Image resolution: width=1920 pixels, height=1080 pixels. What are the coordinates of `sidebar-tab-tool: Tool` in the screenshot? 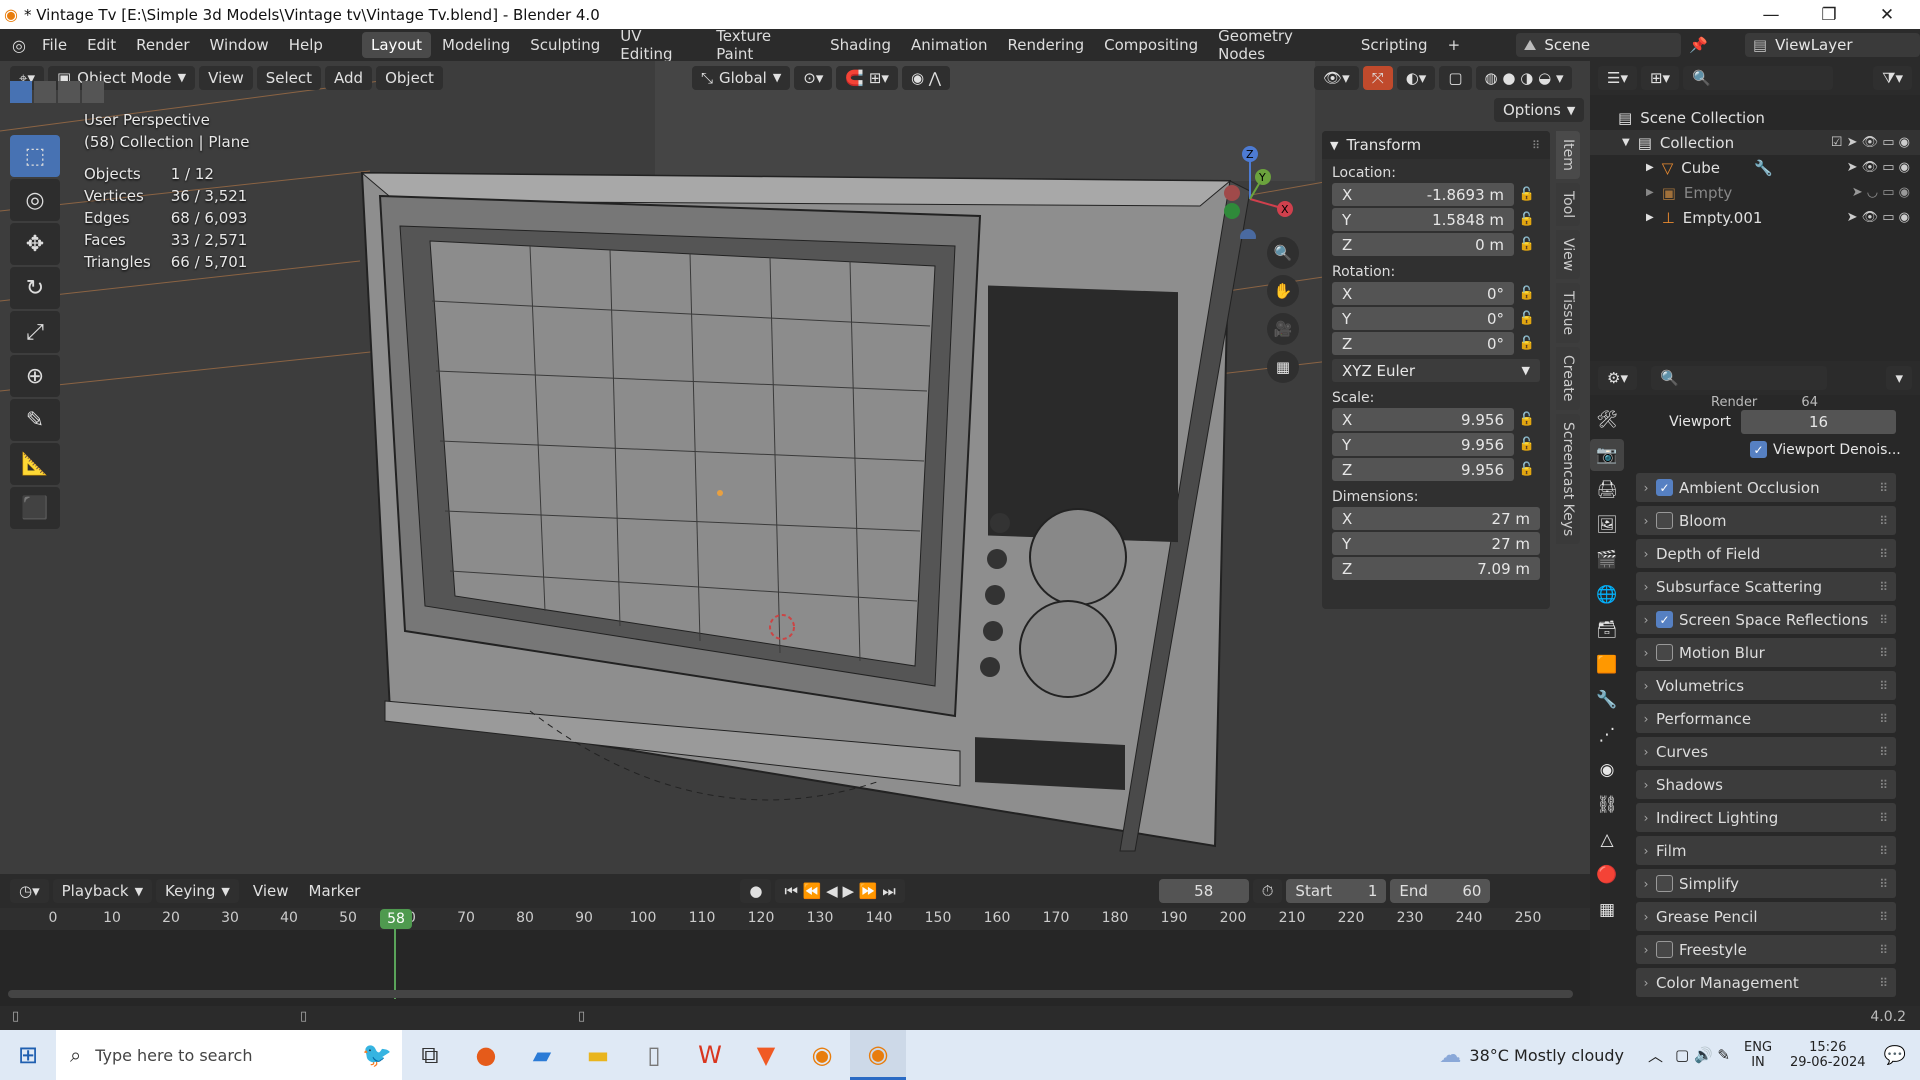 It's located at (1568, 204).